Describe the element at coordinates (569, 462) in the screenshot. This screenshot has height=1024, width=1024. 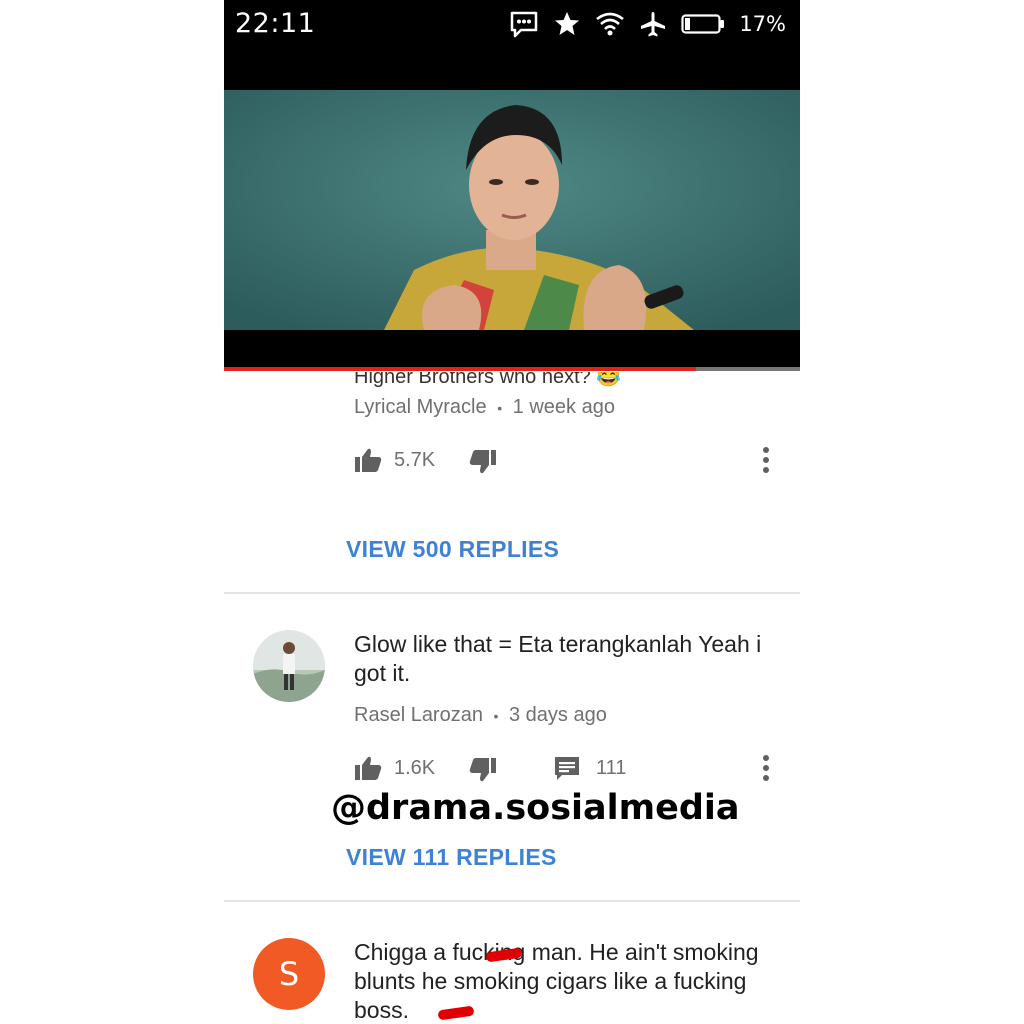
I see `comment-1-actions: 5.7K` at that location.